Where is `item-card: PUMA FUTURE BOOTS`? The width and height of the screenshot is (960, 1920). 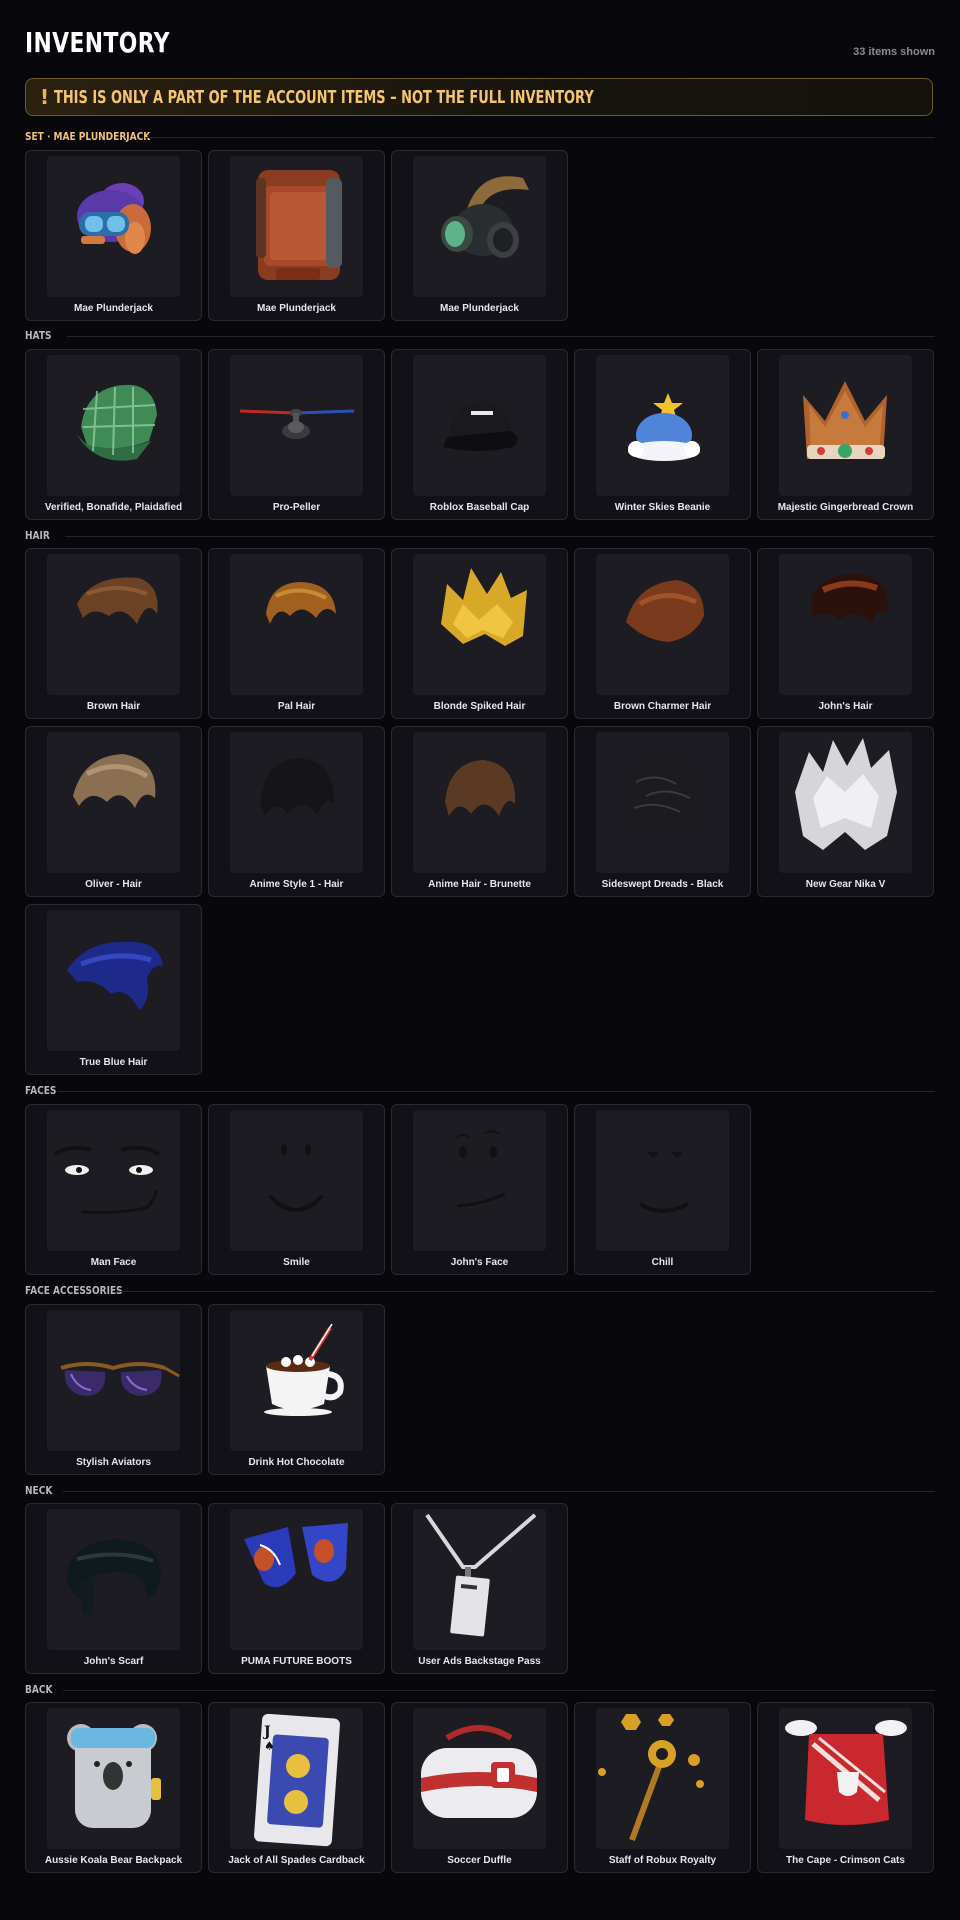 item-card: PUMA FUTURE BOOTS is located at coordinates (296, 1588).